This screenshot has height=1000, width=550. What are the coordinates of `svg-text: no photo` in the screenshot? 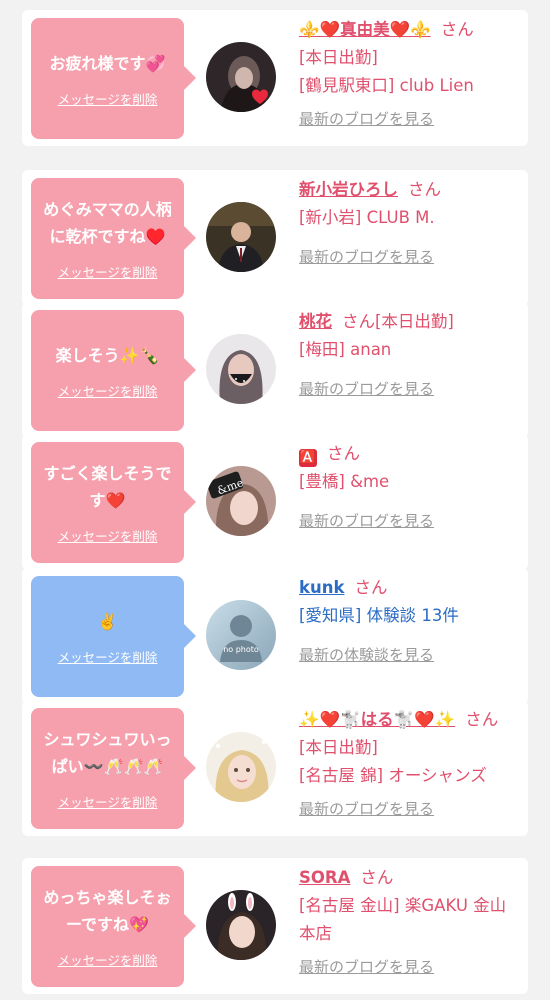 It's located at (241, 649).